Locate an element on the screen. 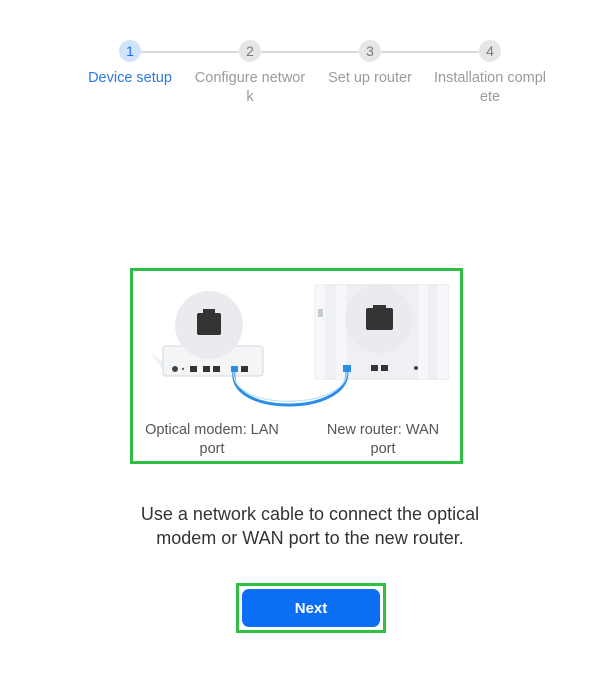  next-button: Next is located at coordinates (311, 608).